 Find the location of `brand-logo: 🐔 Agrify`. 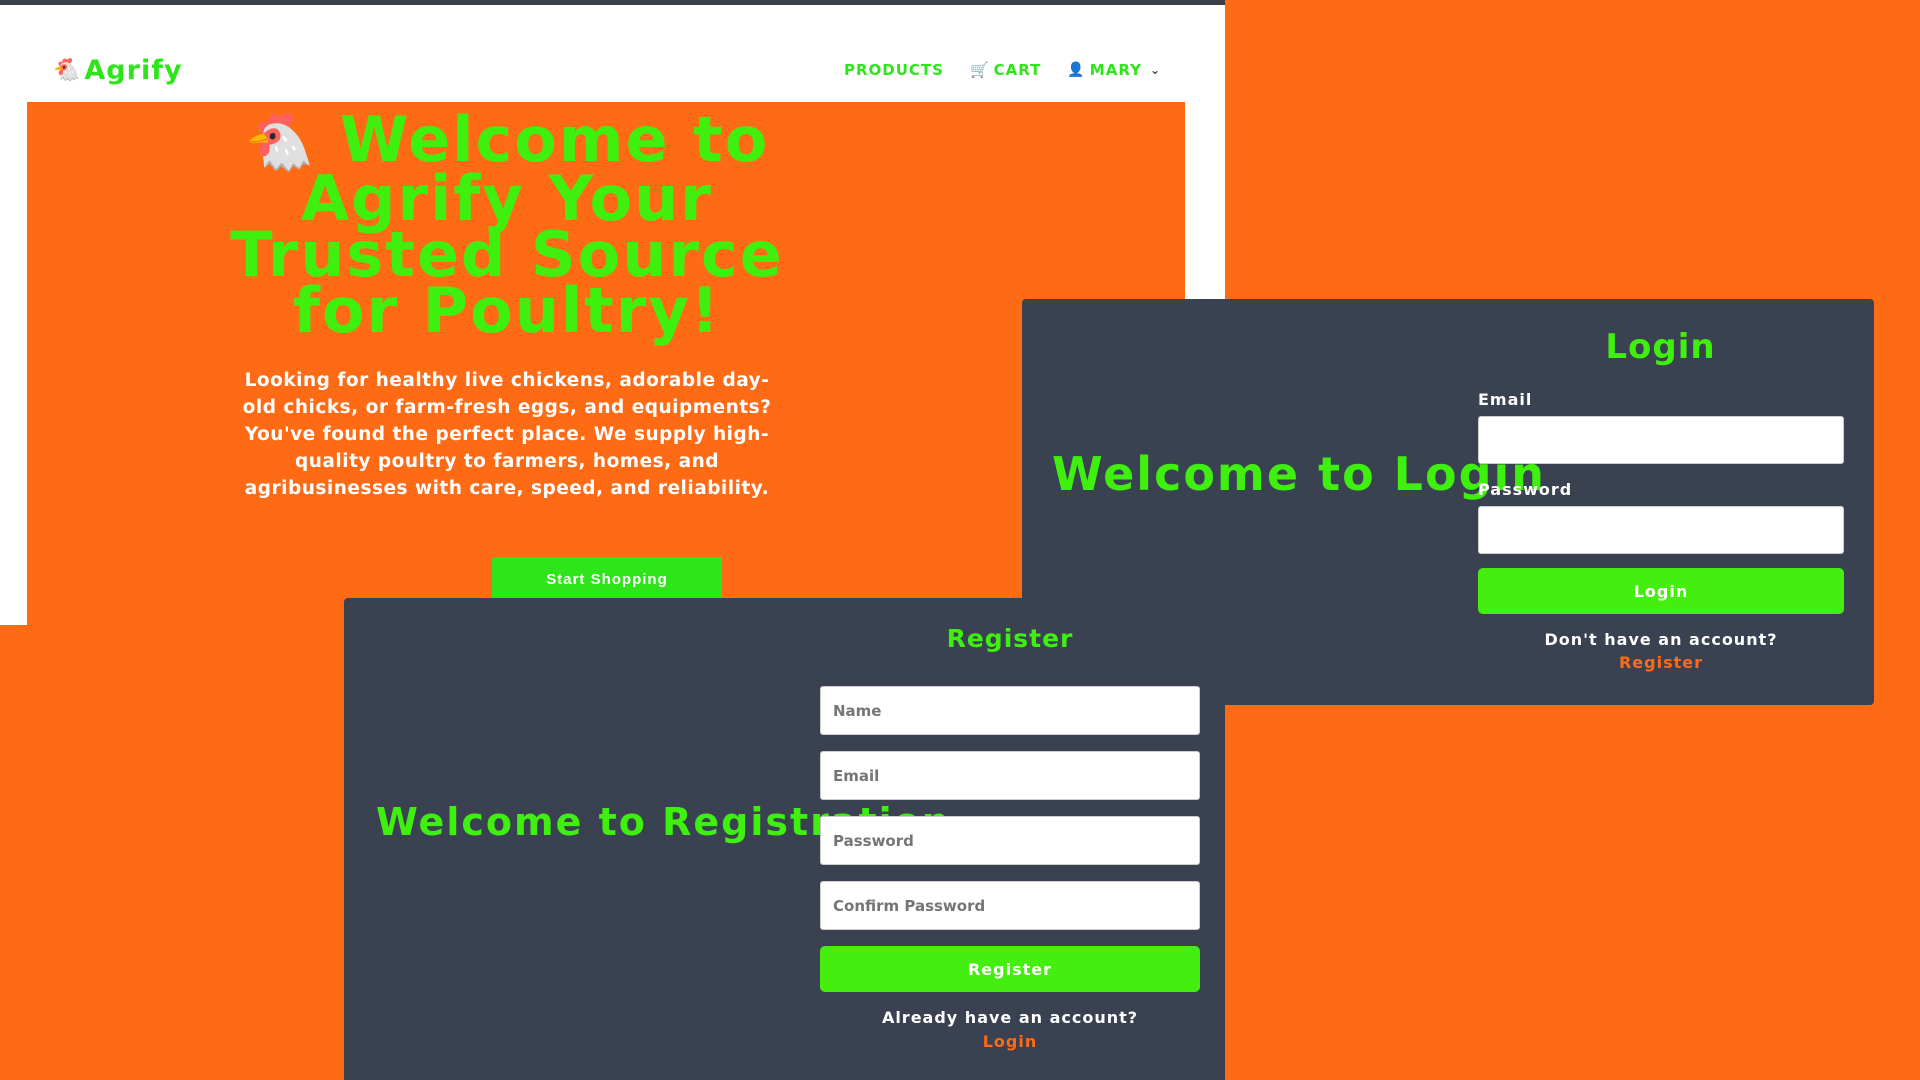

brand-logo: 🐔 Agrify is located at coordinates (118, 70).